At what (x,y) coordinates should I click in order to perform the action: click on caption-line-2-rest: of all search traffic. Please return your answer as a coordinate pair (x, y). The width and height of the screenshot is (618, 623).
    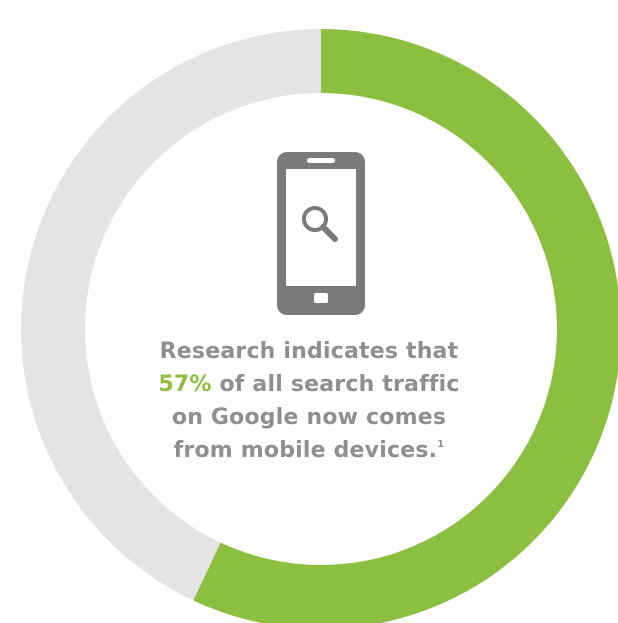
    Looking at the image, I should click on (335, 384).